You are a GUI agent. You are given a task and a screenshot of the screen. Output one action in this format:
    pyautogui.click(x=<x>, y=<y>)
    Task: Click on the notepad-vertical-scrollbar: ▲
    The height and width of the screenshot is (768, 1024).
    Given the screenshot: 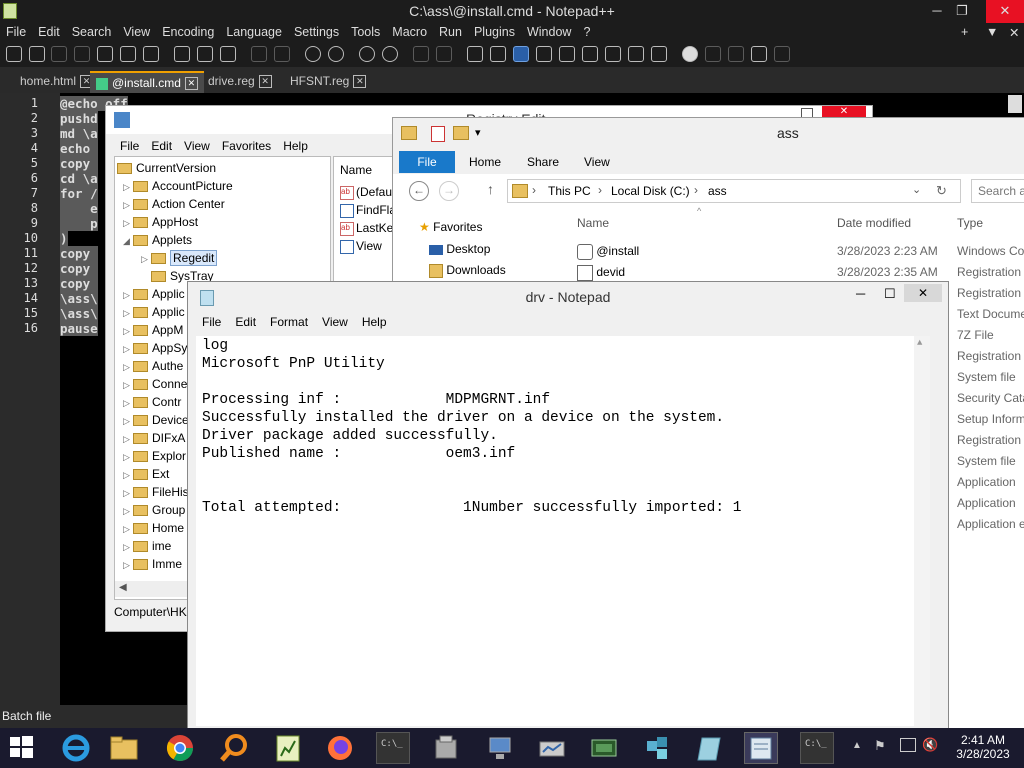 What is the action you would take?
    pyautogui.click(x=922, y=531)
    